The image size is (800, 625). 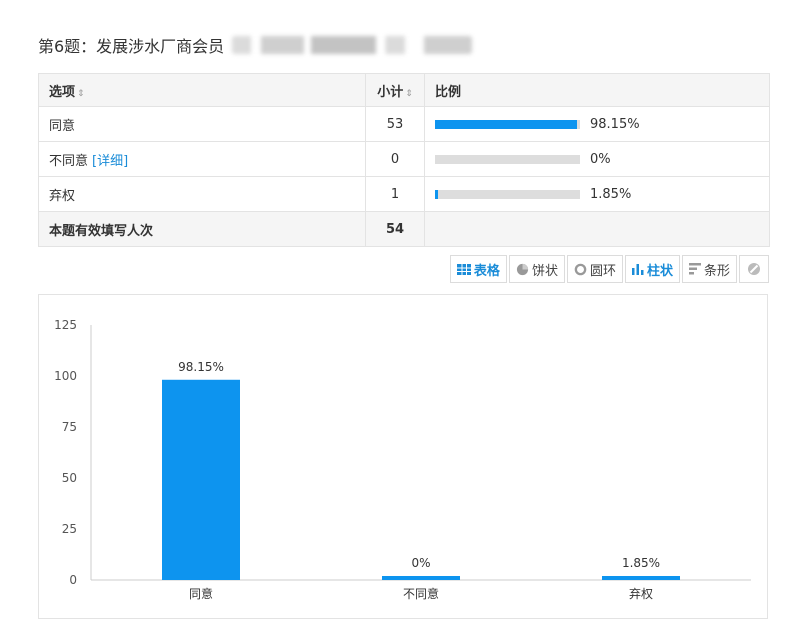 I want to click on data-label: 98.15%, so click(x=201, y=367).